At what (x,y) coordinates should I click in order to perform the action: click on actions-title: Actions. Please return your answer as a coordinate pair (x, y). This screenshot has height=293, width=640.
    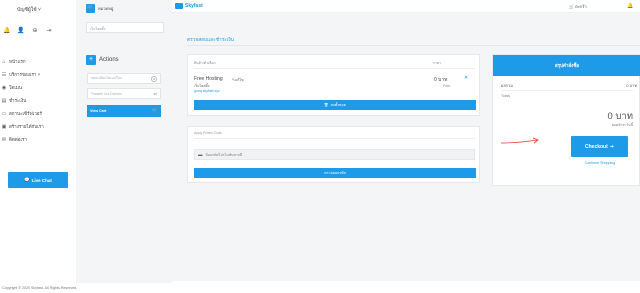
    Looking at the image, I should click on (109, 60).